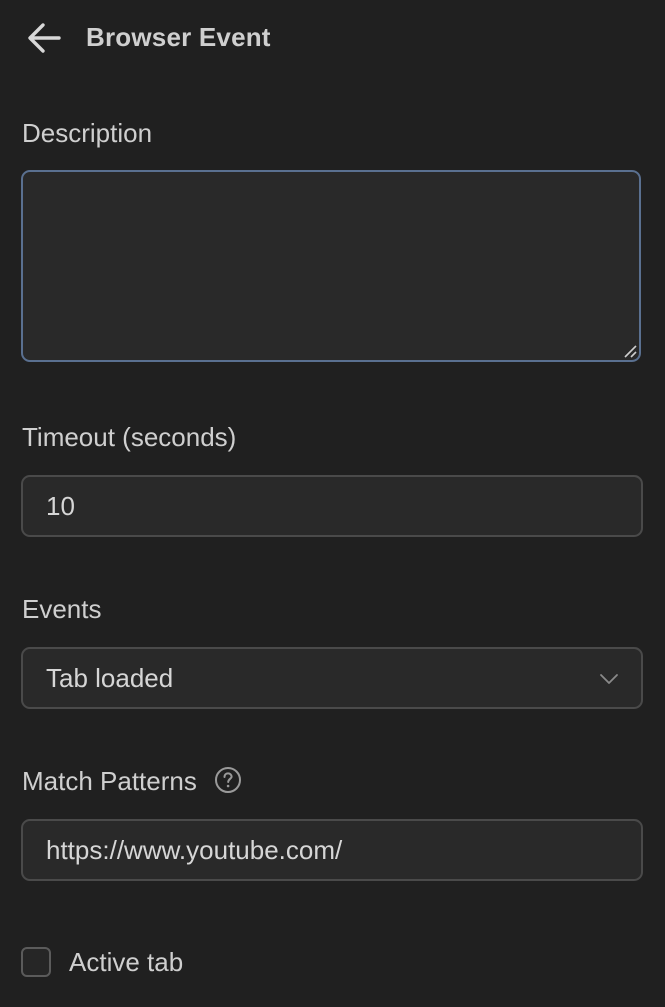 Image resolution: width=665 pixels, height=1007 pixels. Describe the element at coordinates (129, 437) in the screenshot. I see `timeout-label: Timeout (seconds)` at that location.